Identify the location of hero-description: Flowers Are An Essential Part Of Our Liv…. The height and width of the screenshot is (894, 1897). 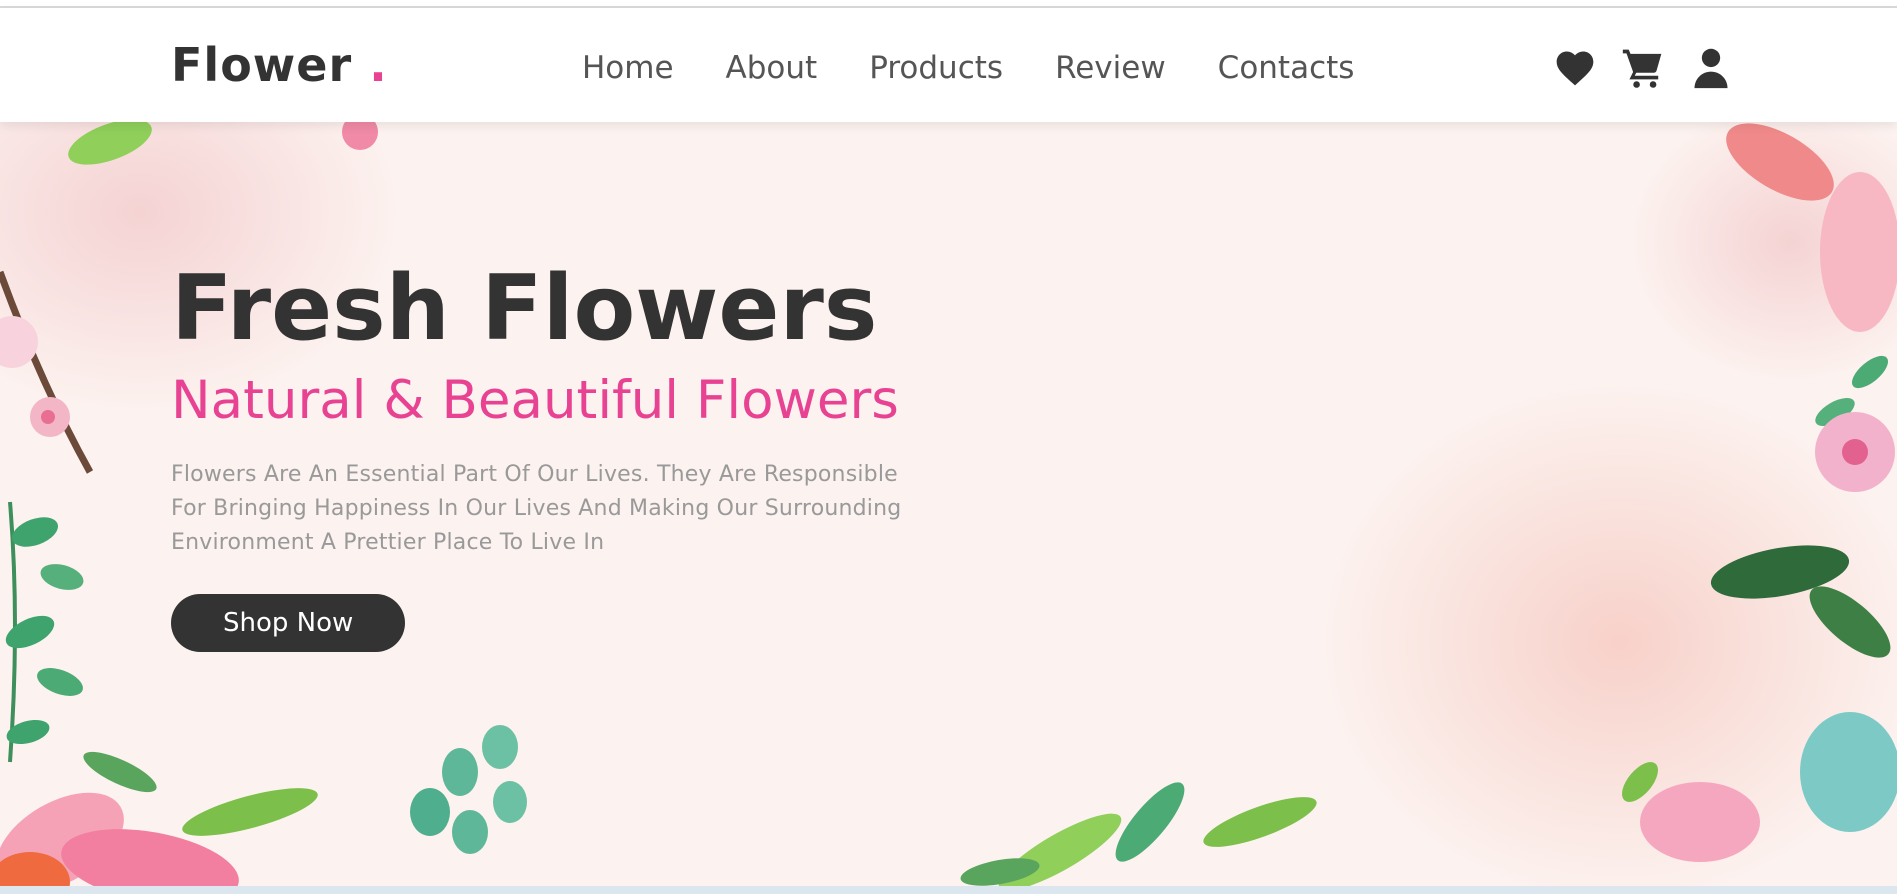
(536, 509).